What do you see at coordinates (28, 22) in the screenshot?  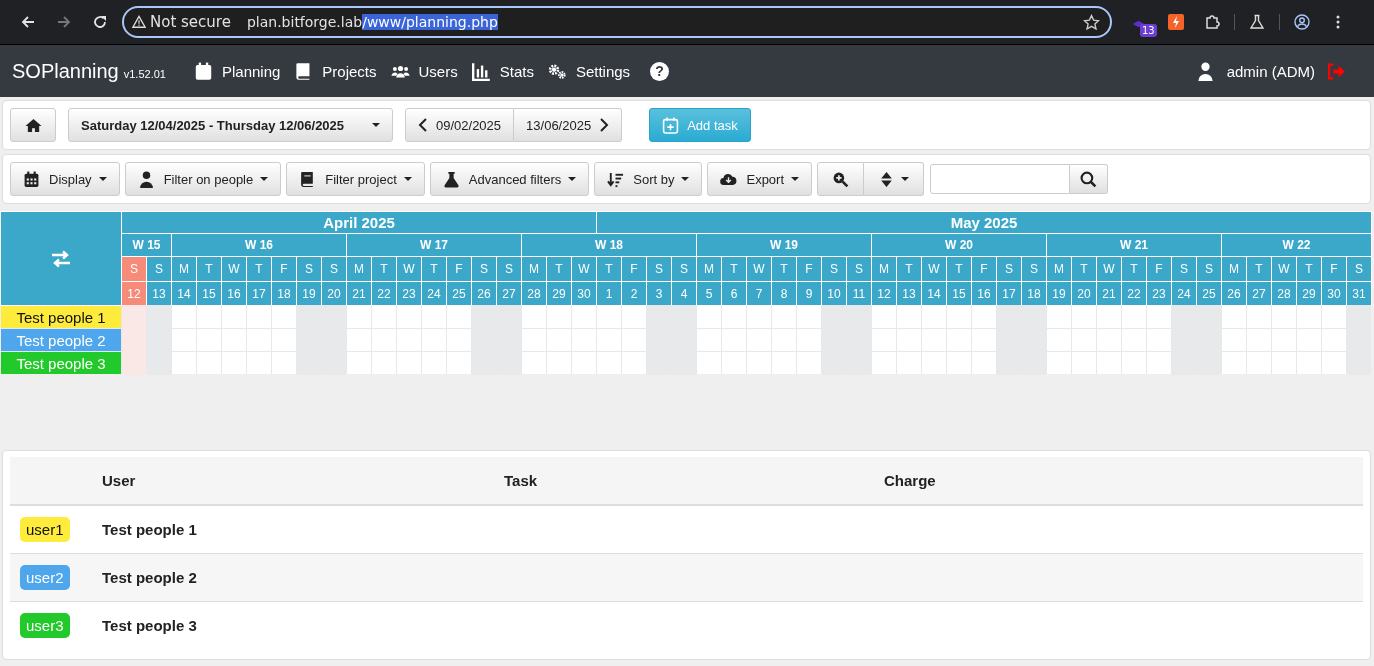 I see `back-arrow-icon` at bounding box center [28, 22].